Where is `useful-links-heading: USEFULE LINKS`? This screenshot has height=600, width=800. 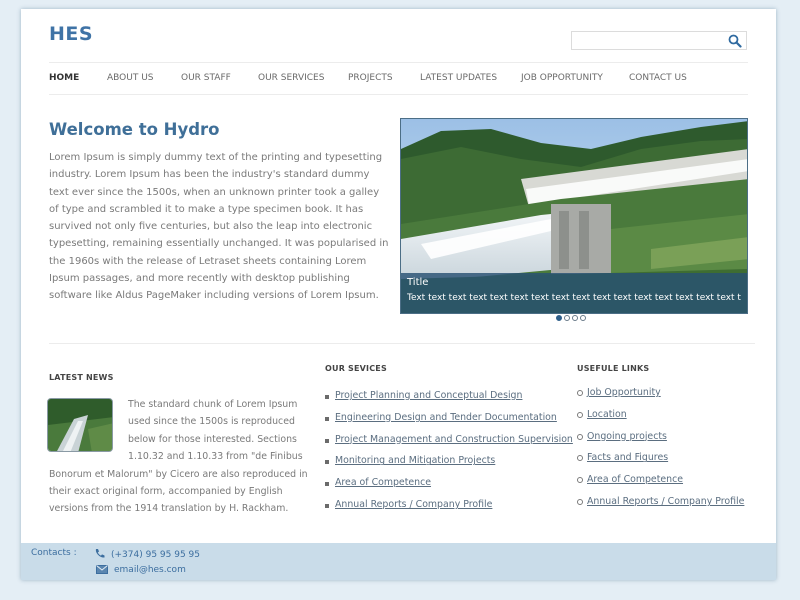
useful-links-heading: USEFULE LINKS is located at coordinates (613, 368).